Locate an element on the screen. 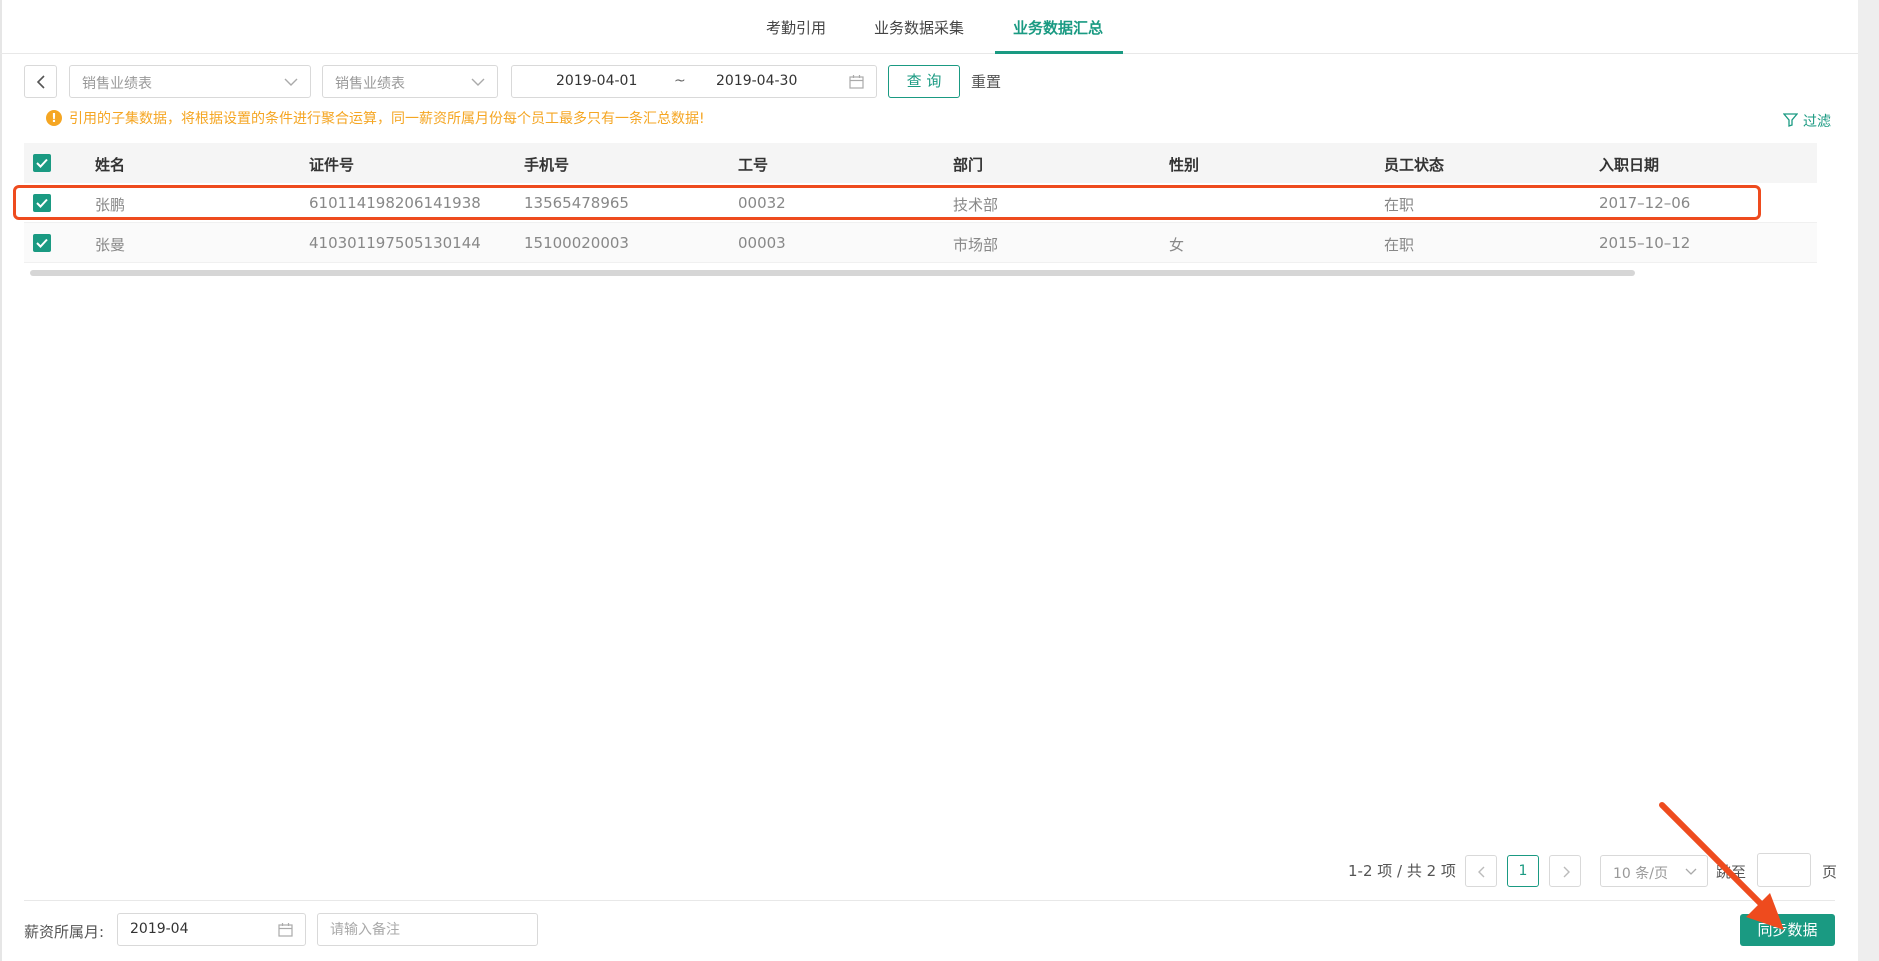  page-size-value: 10 条/页 is located at coordinates (1640, 874).